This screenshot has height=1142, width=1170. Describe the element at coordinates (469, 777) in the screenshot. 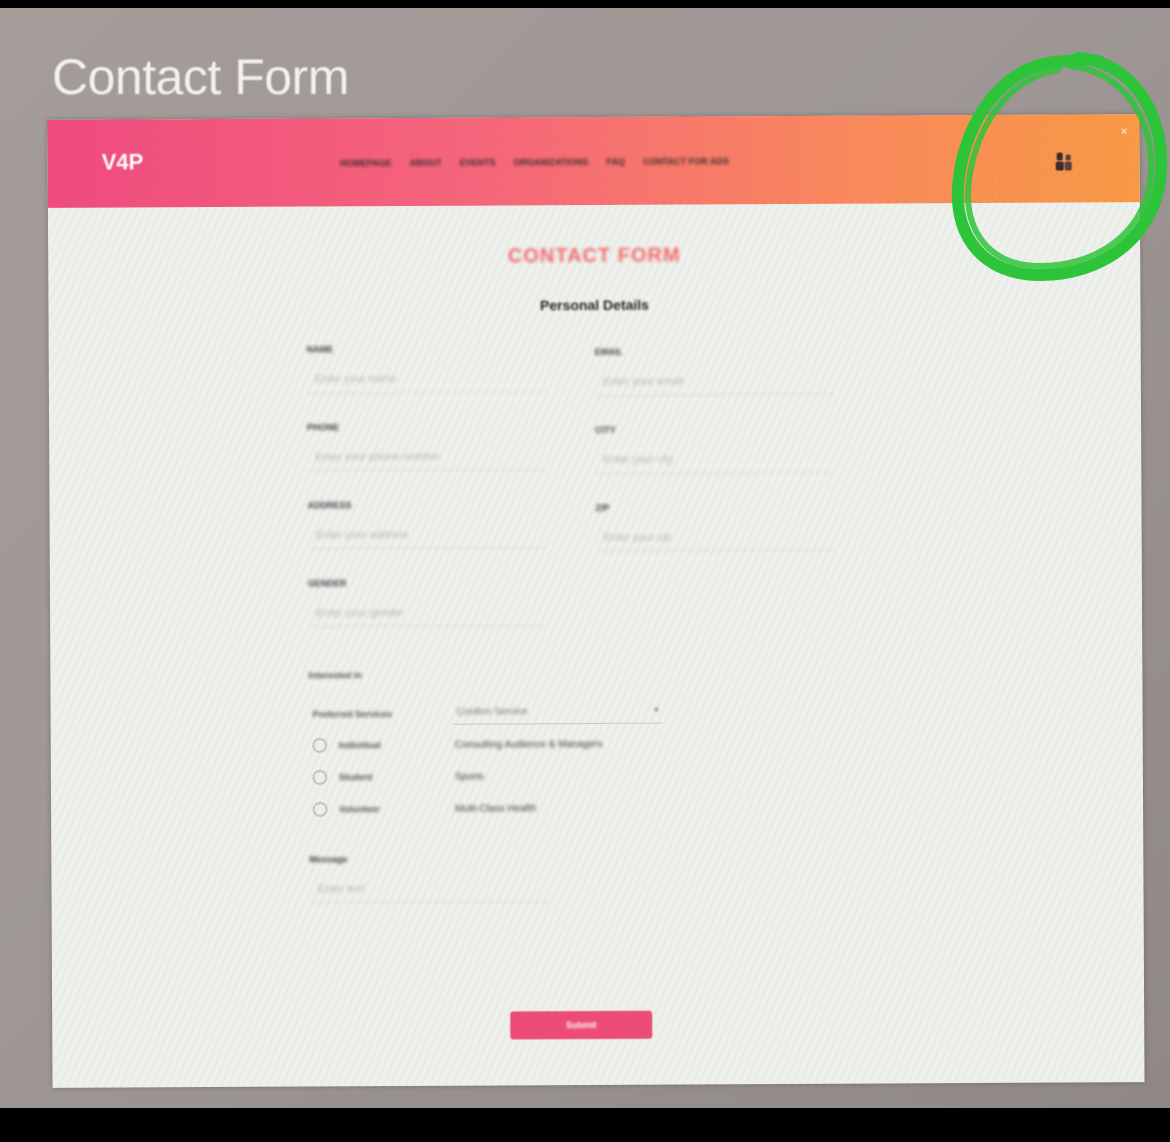

I see `option-value: Sports` at that location.